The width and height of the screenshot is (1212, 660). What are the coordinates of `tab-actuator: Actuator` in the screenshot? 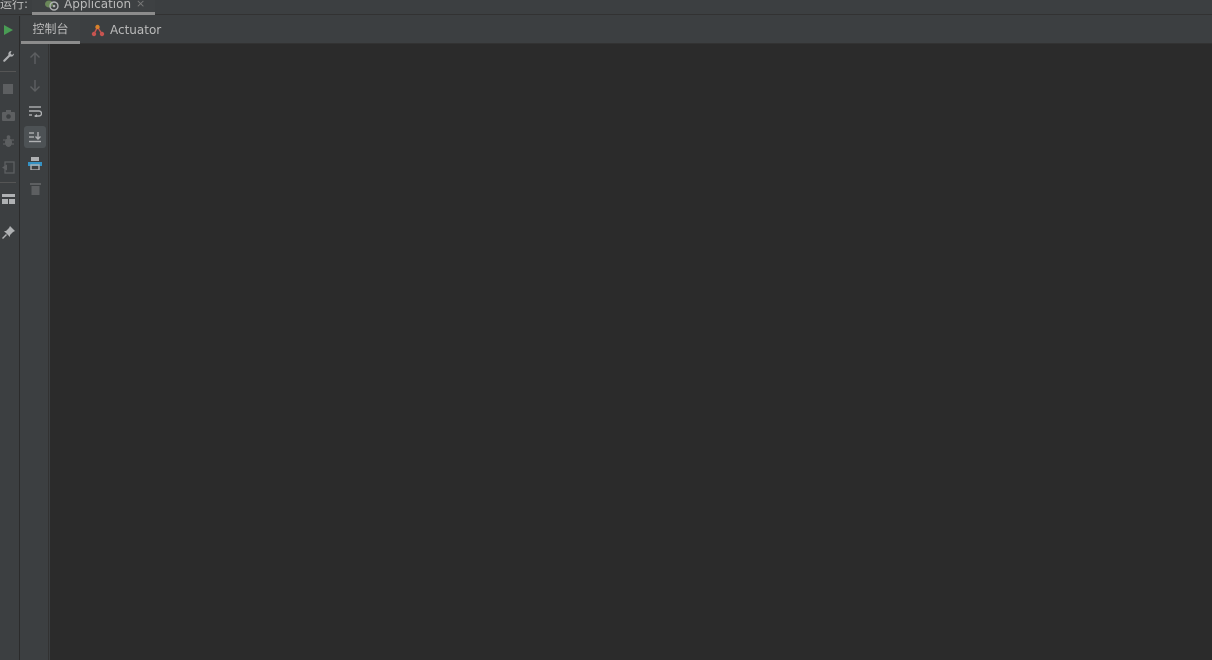 It's located at (131, 30).